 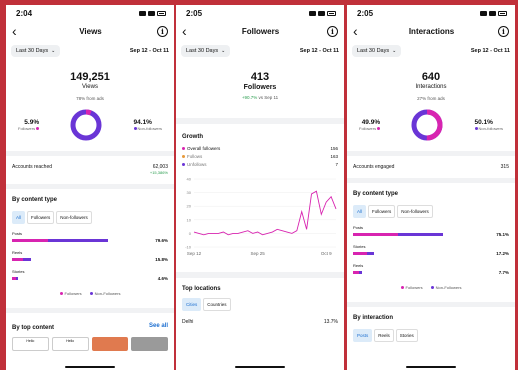 I want to click on x-tick-label: Sep 12, so click(x=194, y=253).